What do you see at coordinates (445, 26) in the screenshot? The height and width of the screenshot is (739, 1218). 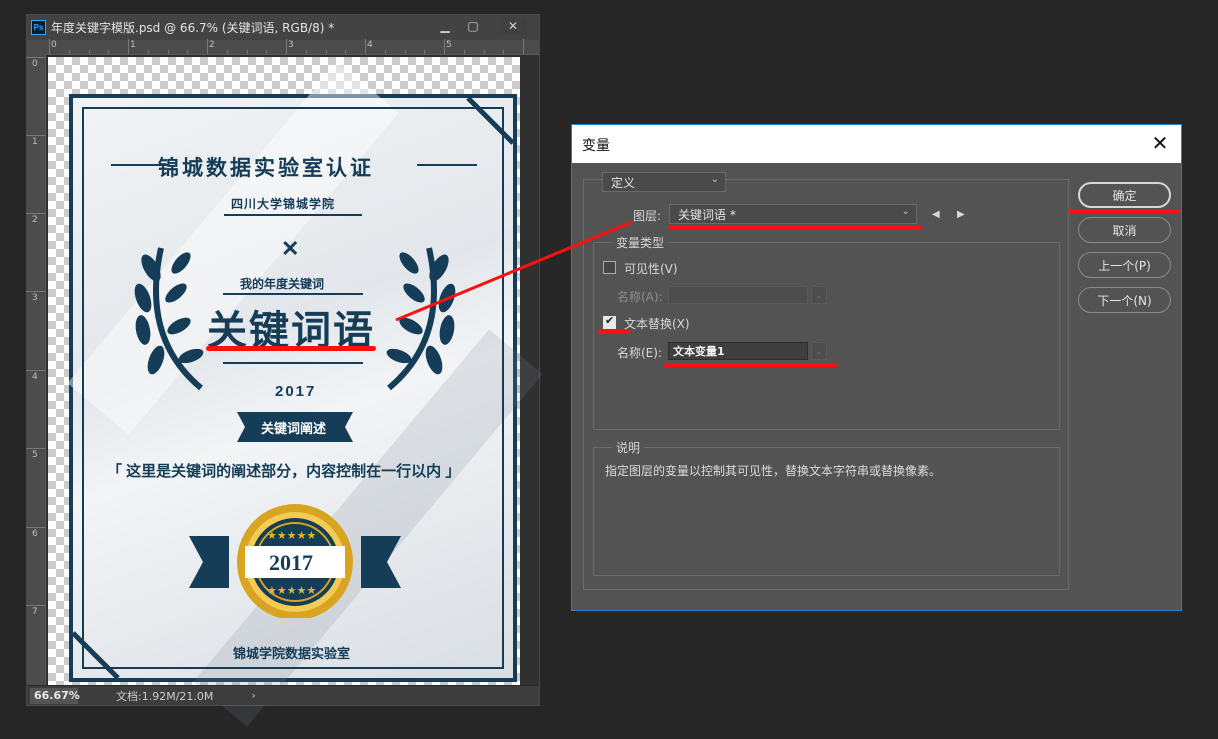 I see `minimize-icon: ▁` at bounding box center [445, 26].